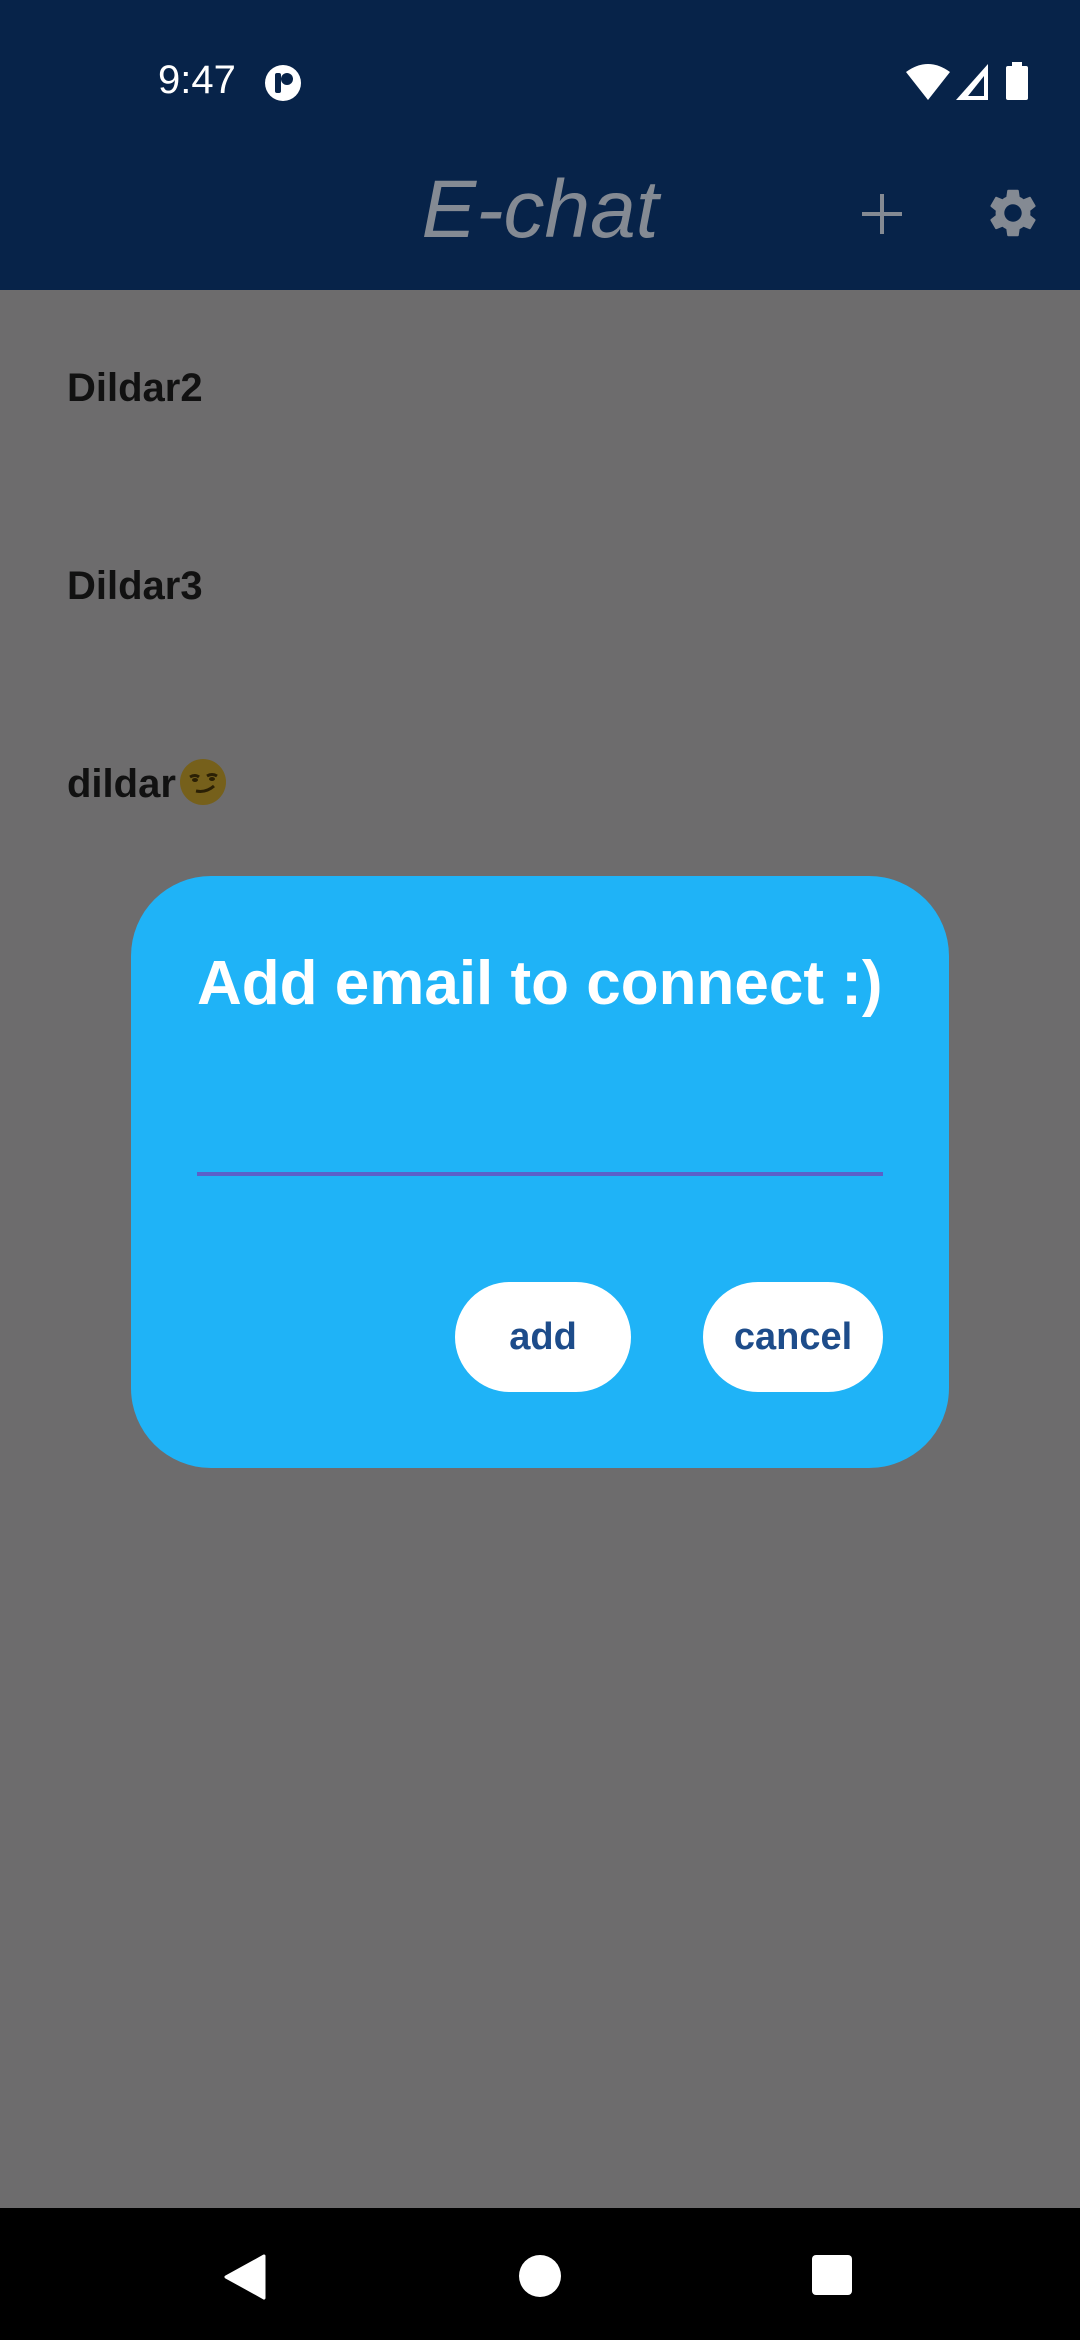  I want to click on chat-name-text: dildar, so click(121, 784).